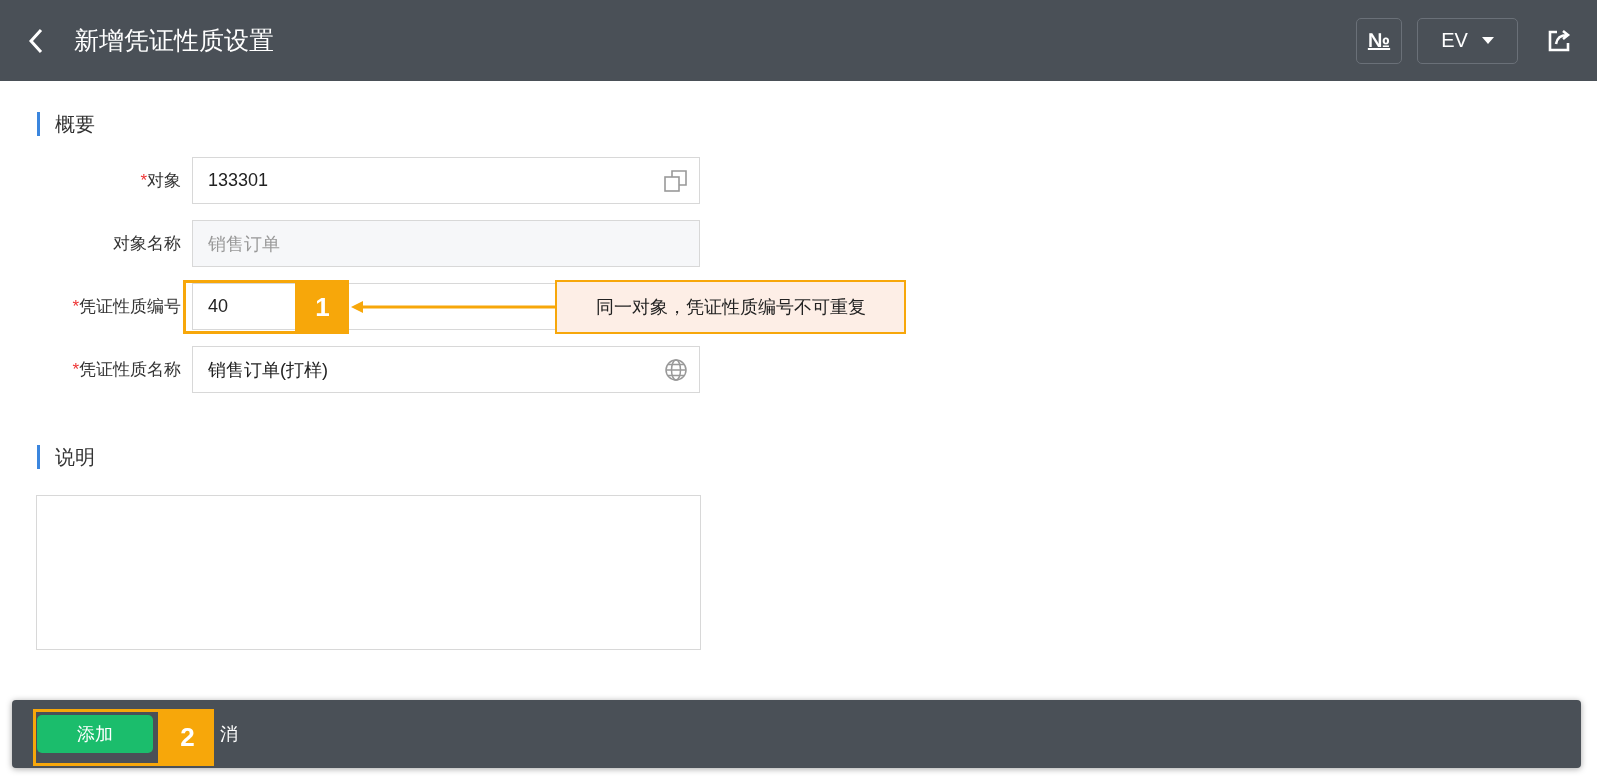 Image resolution: width=1597 pixels, height=784 pixels. What do you see at coordinates (730, 307) in the screenshot?
I see `callout-tooltip: 同一对象，凭证性质编号不可重复` at bounding box center [730, 307].